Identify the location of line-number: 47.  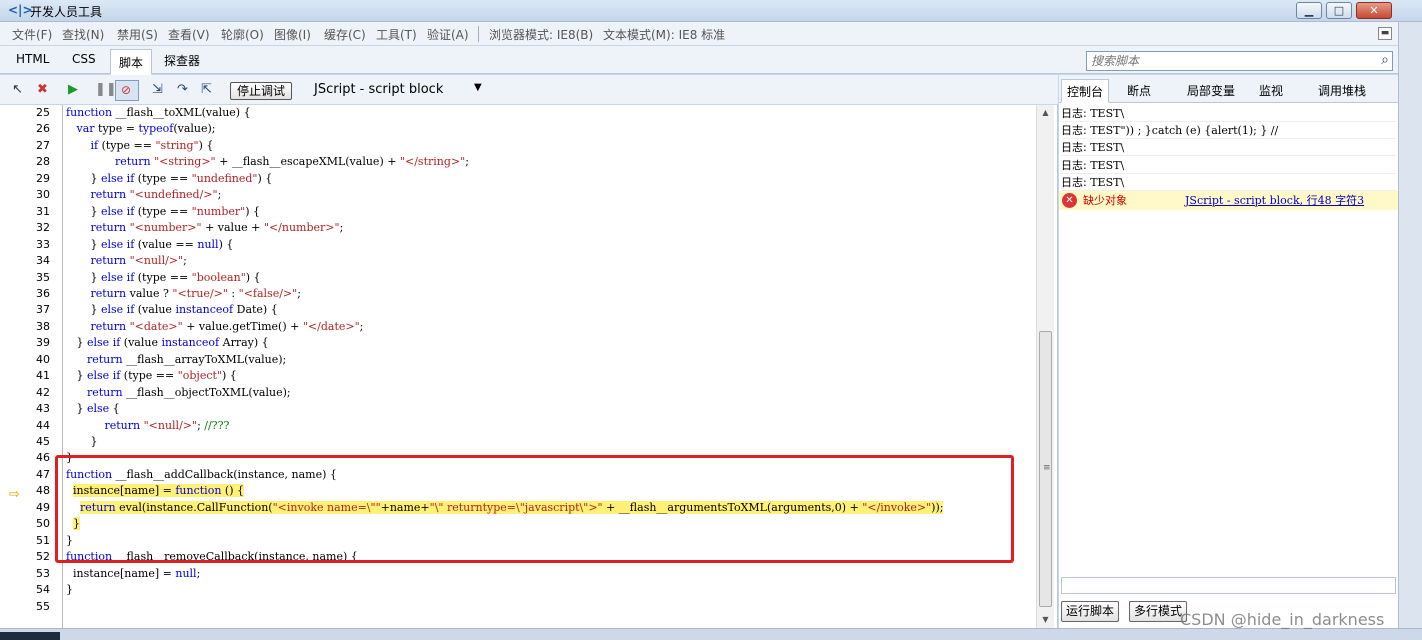
(25, 475).